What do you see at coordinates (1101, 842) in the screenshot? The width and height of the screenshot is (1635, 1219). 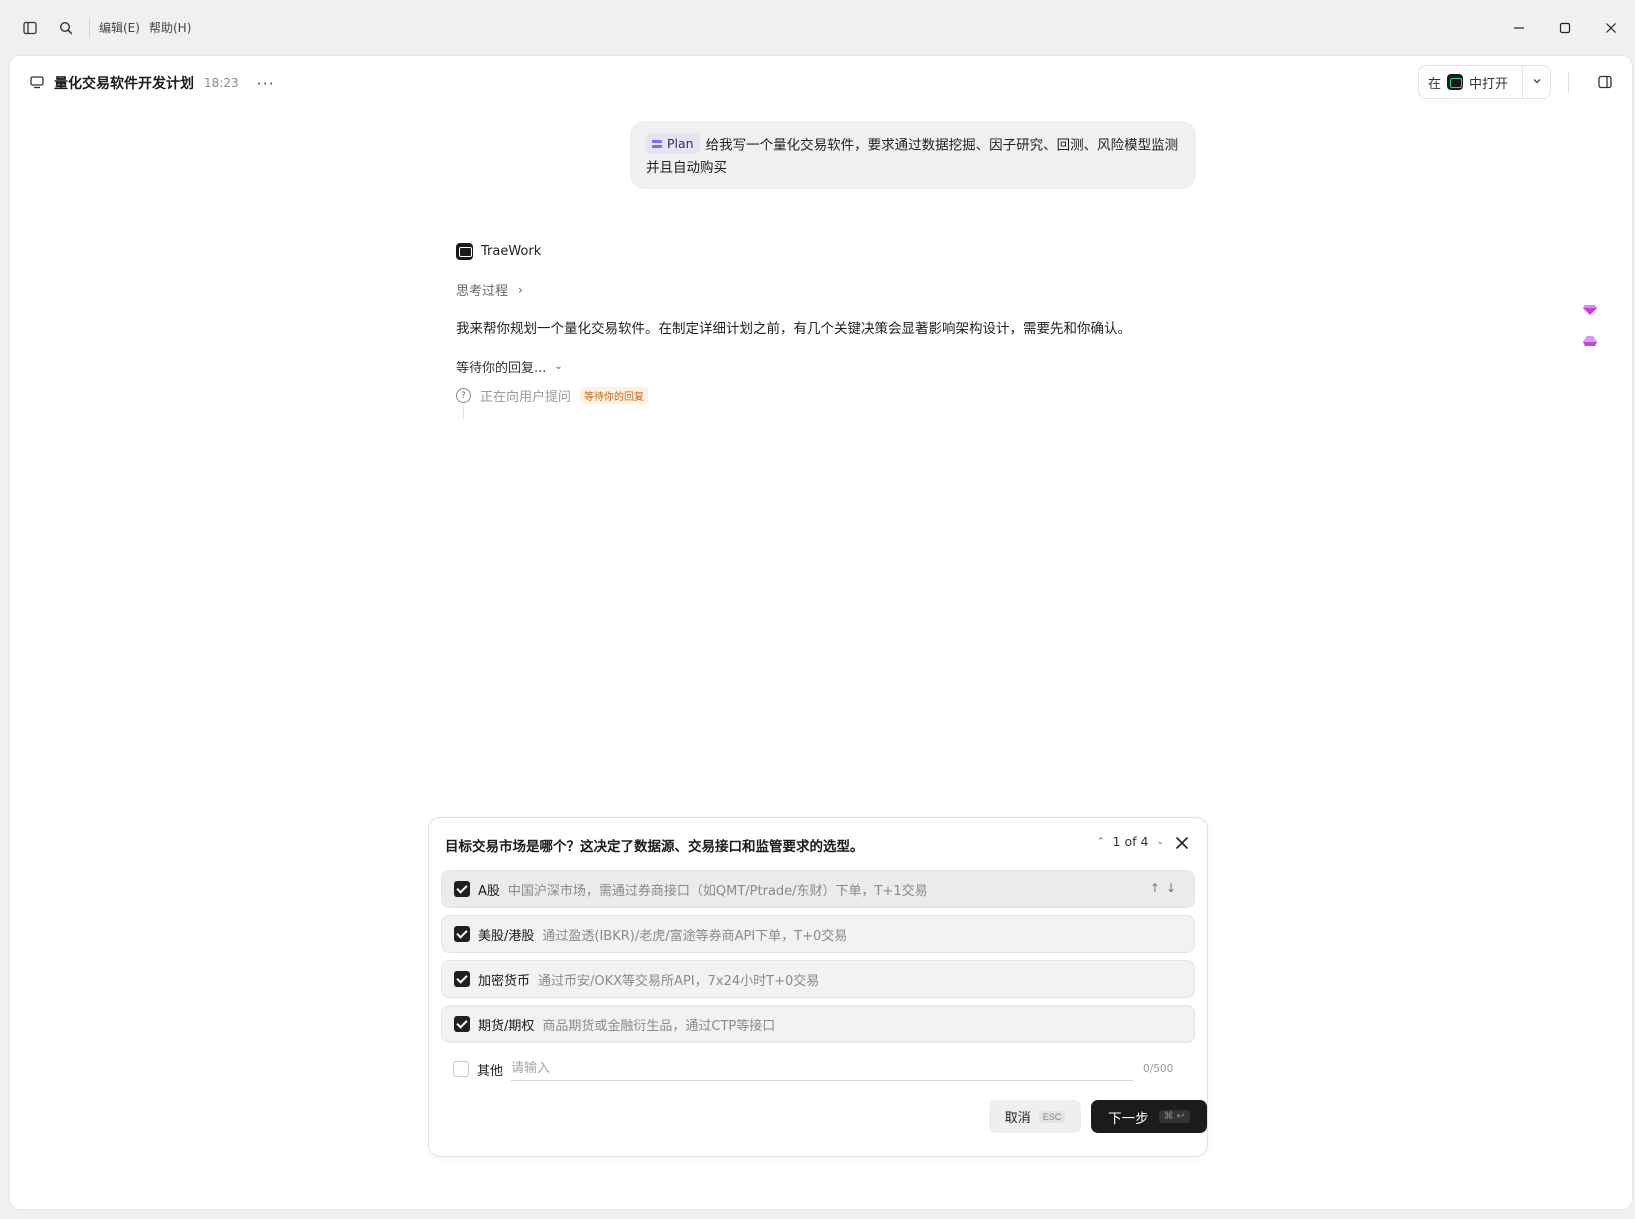 I see `chevron-up-icon: ⌃` at bounding box center [1101, 842].